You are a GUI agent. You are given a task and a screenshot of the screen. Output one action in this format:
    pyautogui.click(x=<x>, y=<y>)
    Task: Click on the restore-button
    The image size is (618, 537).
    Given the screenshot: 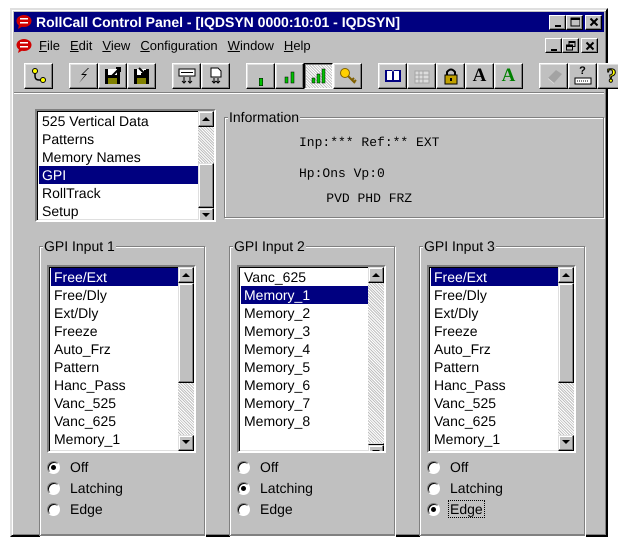 What is the action you would take?
    pyautogui.click(x=570, y=46)
    